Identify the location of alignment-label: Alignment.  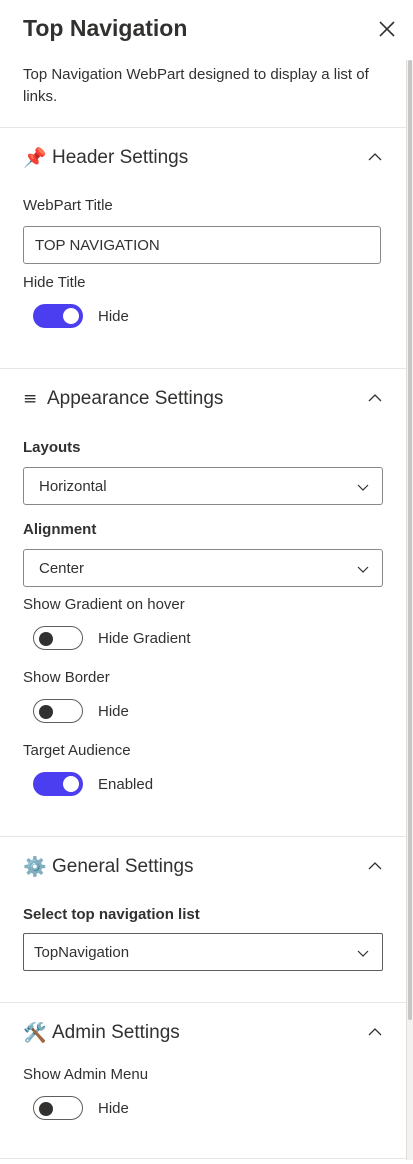
(60, 529).